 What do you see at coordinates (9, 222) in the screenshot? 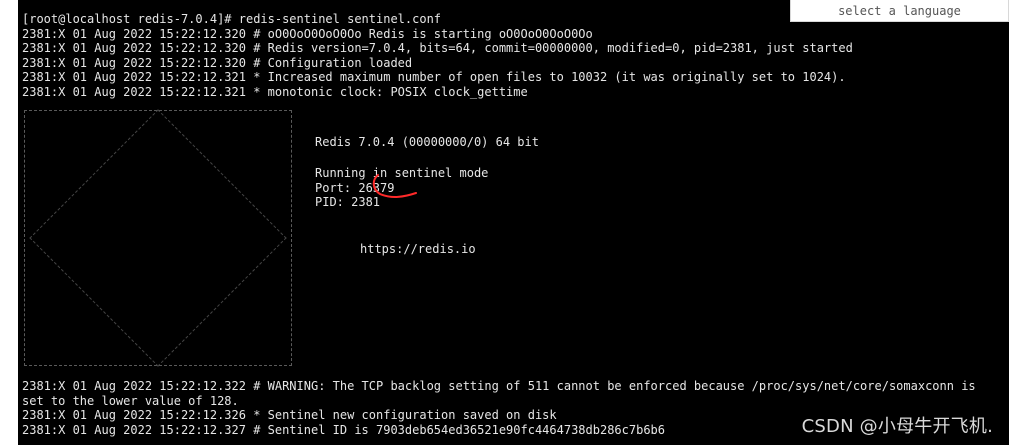
I see `left-page-strip` at bounding box center [9, 222].